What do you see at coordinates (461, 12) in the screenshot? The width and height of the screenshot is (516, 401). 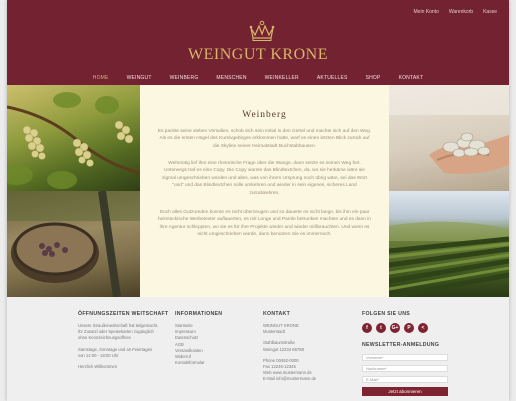 I see `cart-link: Warenkorb` at bounding box center [461, 12].